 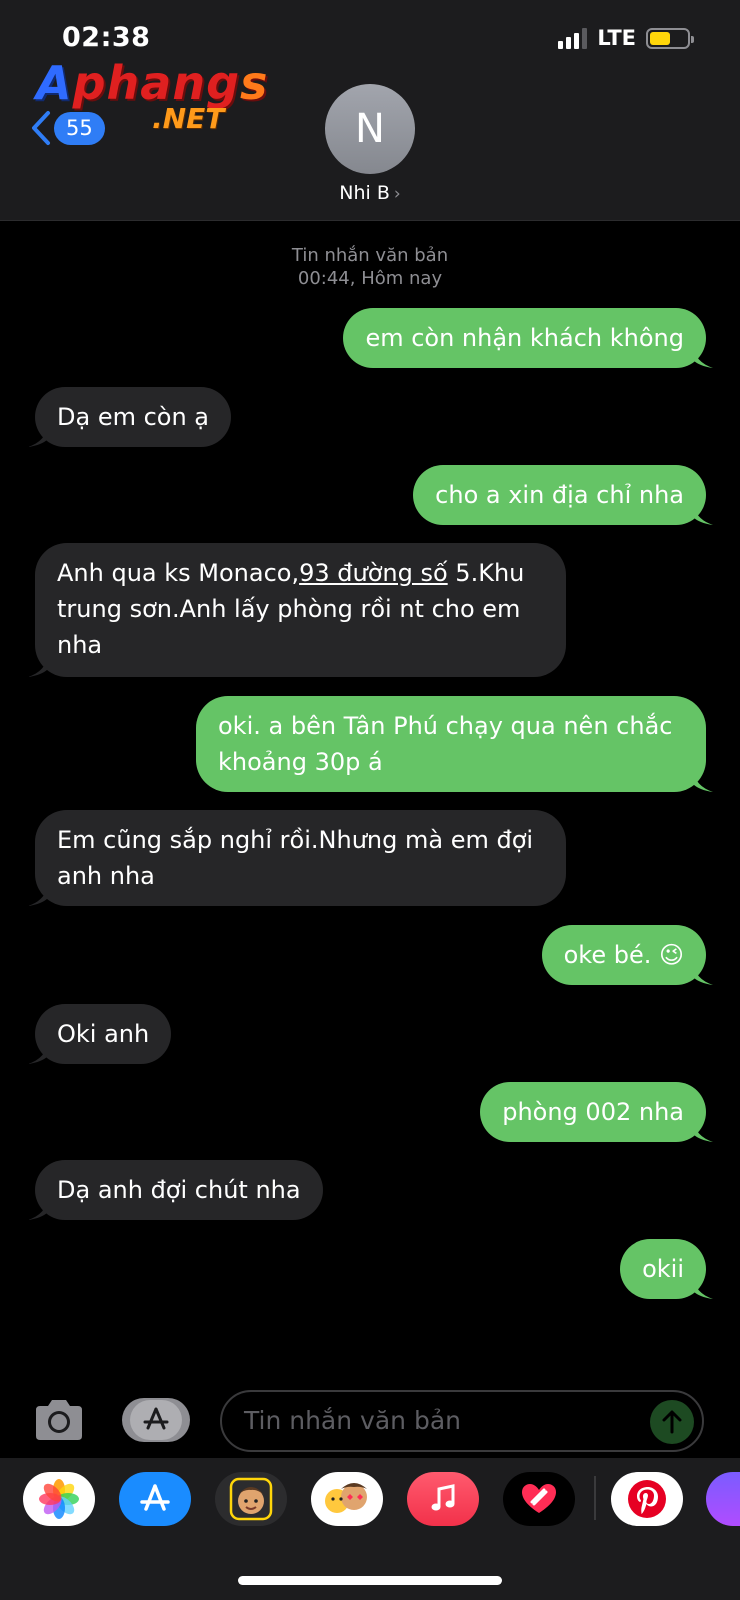 I want to click on animoji-icon, so click(x=347, y=1499).